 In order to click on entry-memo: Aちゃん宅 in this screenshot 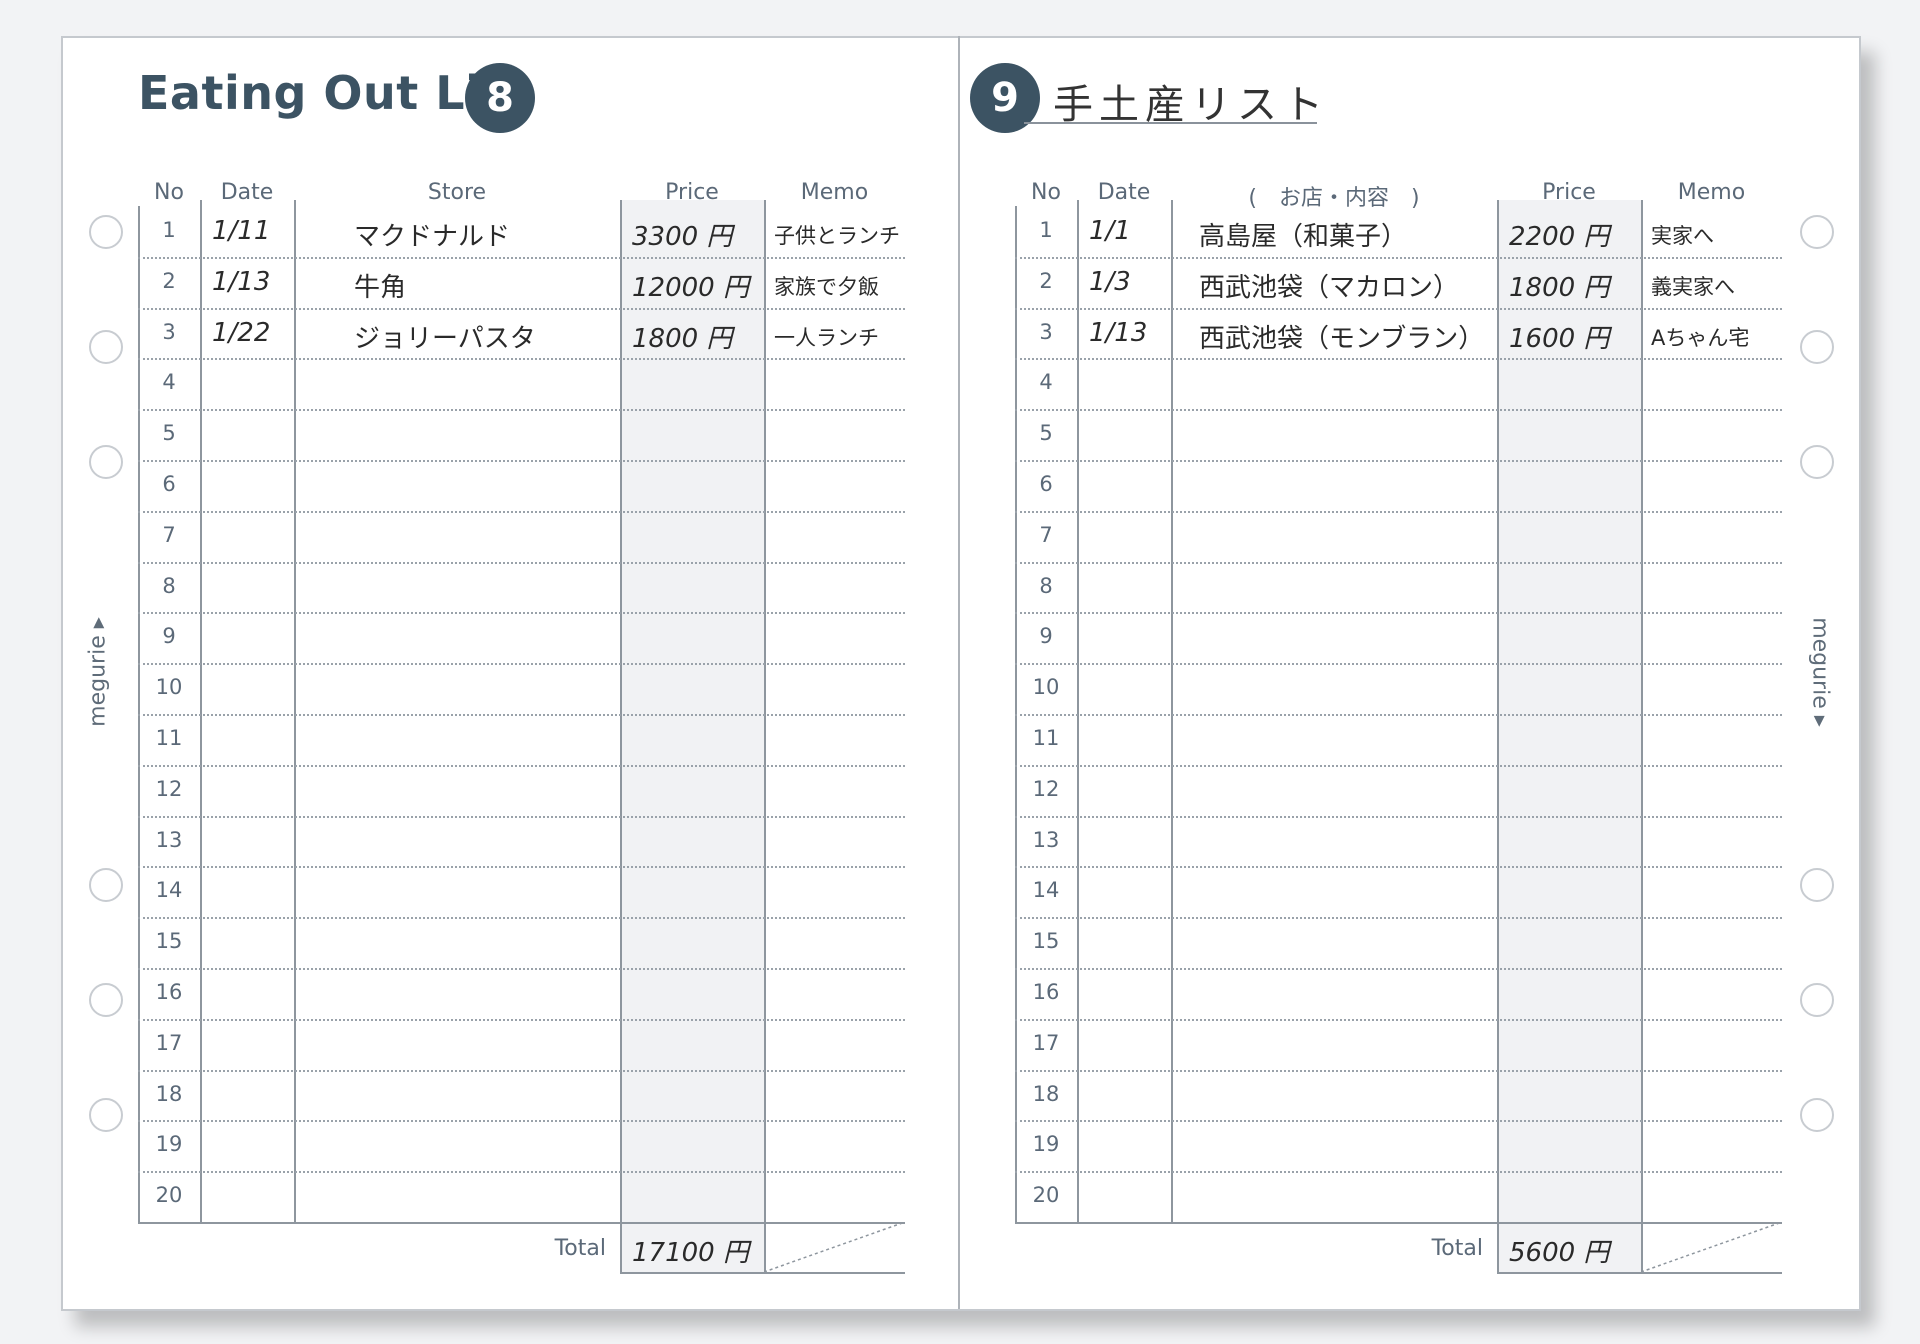, I will do `click(1700, 337)`.